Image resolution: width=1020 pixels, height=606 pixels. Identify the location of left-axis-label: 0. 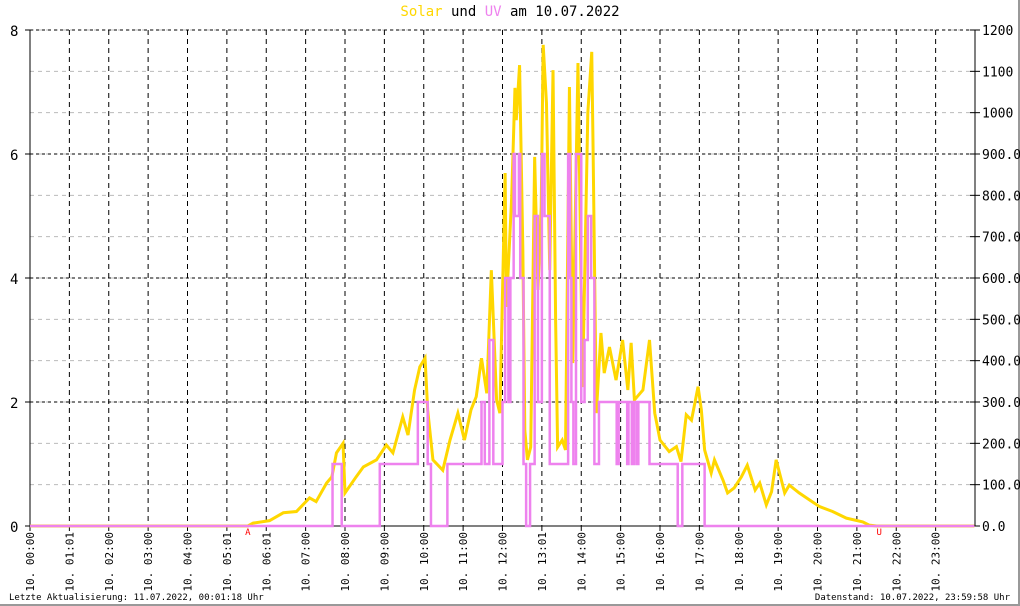
(14, 528).